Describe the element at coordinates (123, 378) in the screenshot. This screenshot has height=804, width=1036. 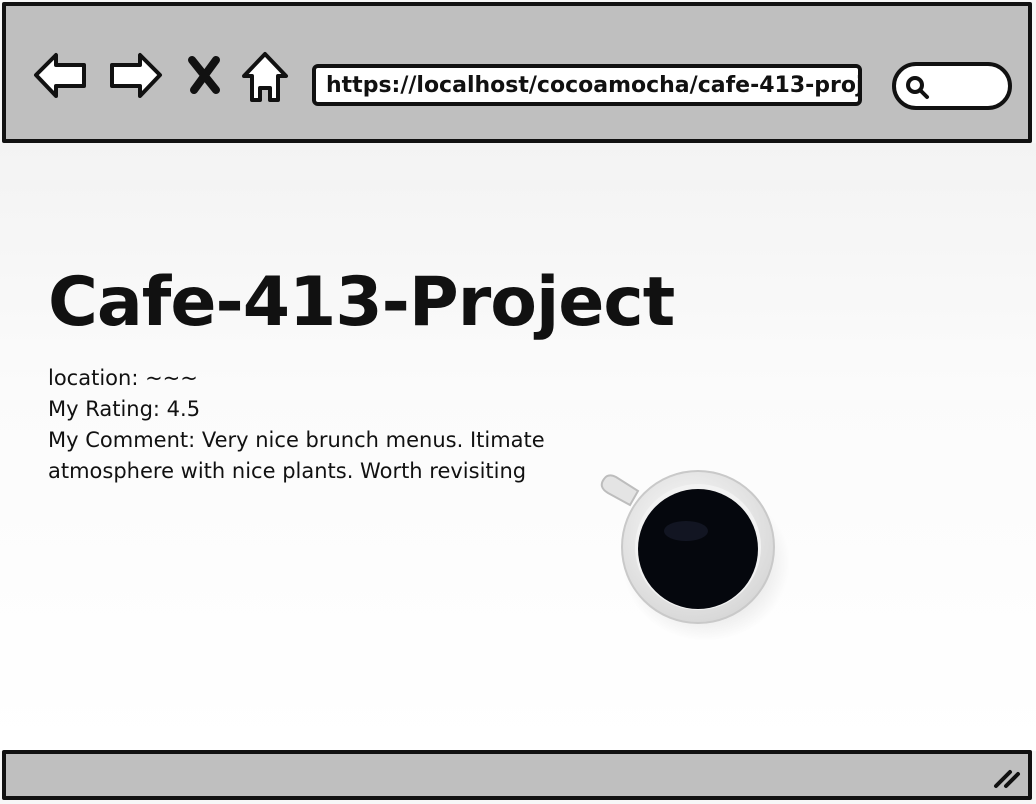
I see `location-text: location: ~~~` at that location.